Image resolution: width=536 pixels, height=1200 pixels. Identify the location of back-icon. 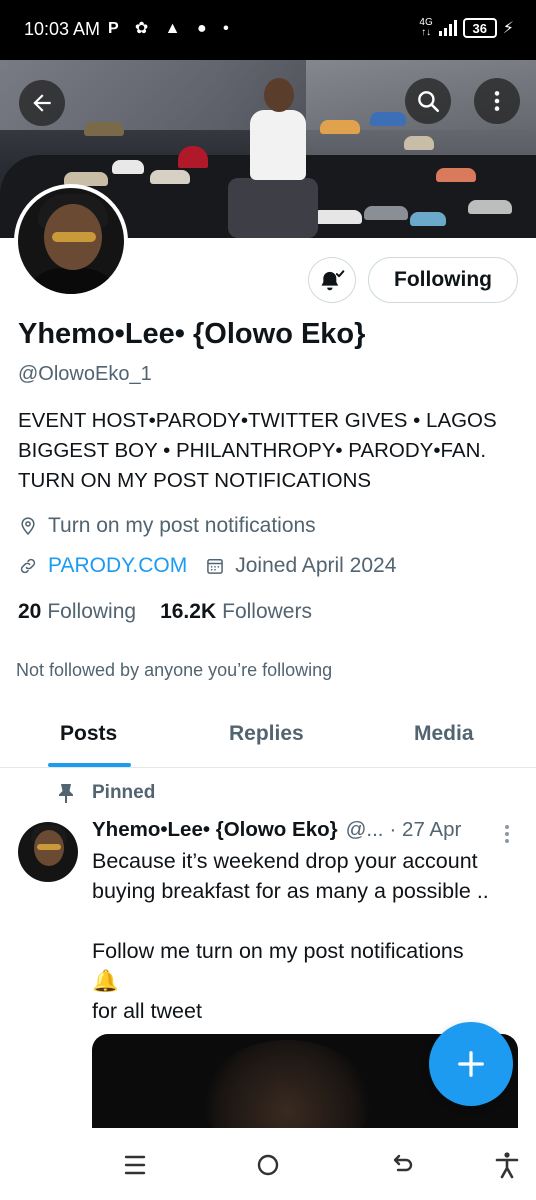
(403, 1163).